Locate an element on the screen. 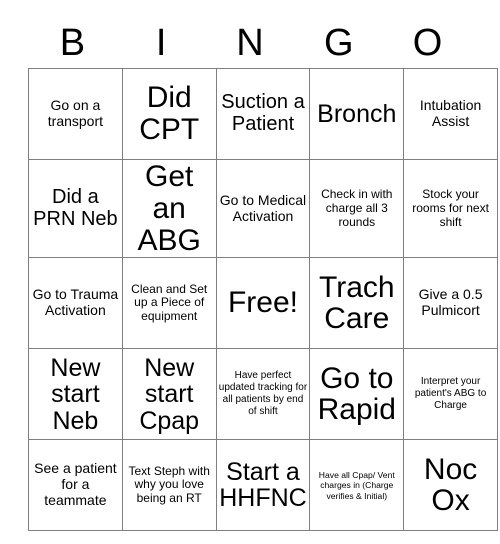  bingo-cell-label: New start Cpap is located at coordinates (169, 394).